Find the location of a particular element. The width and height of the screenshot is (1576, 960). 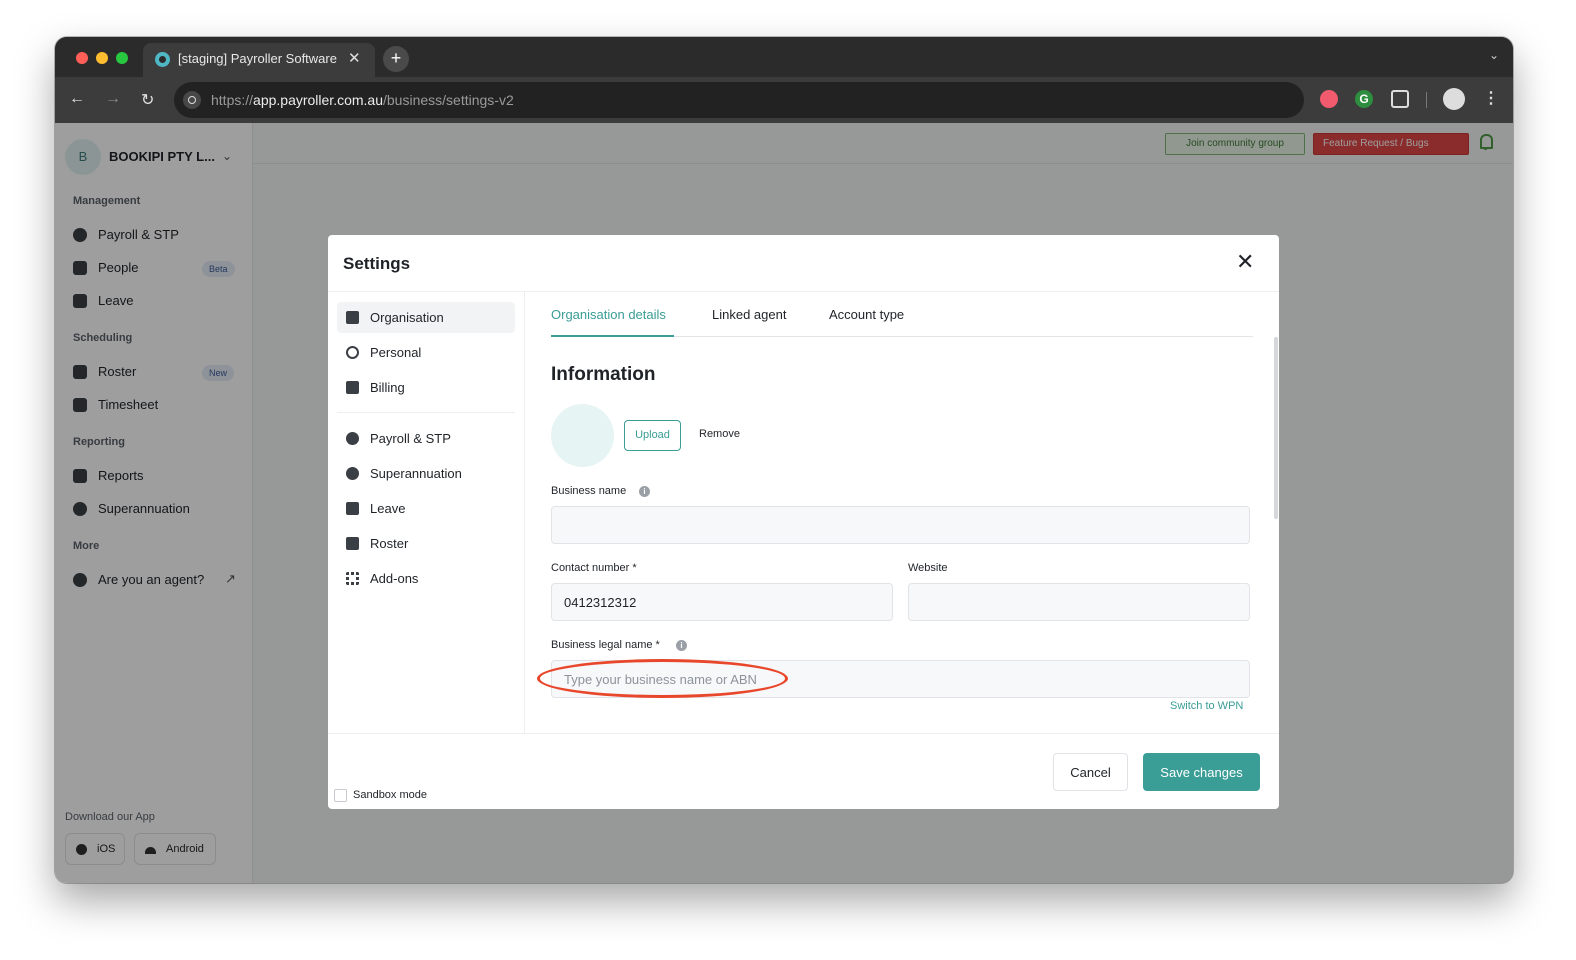

new-tab-button: + is located at coordinates (396, 59).